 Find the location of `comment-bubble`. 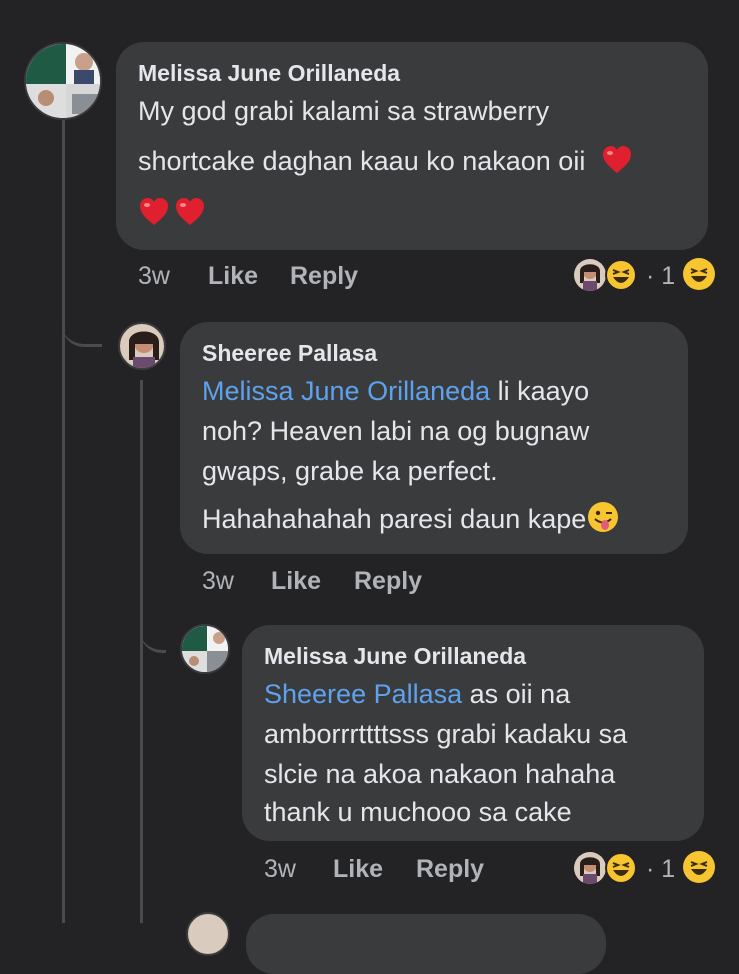

comment-bubble is located at coordinates (426, 944).